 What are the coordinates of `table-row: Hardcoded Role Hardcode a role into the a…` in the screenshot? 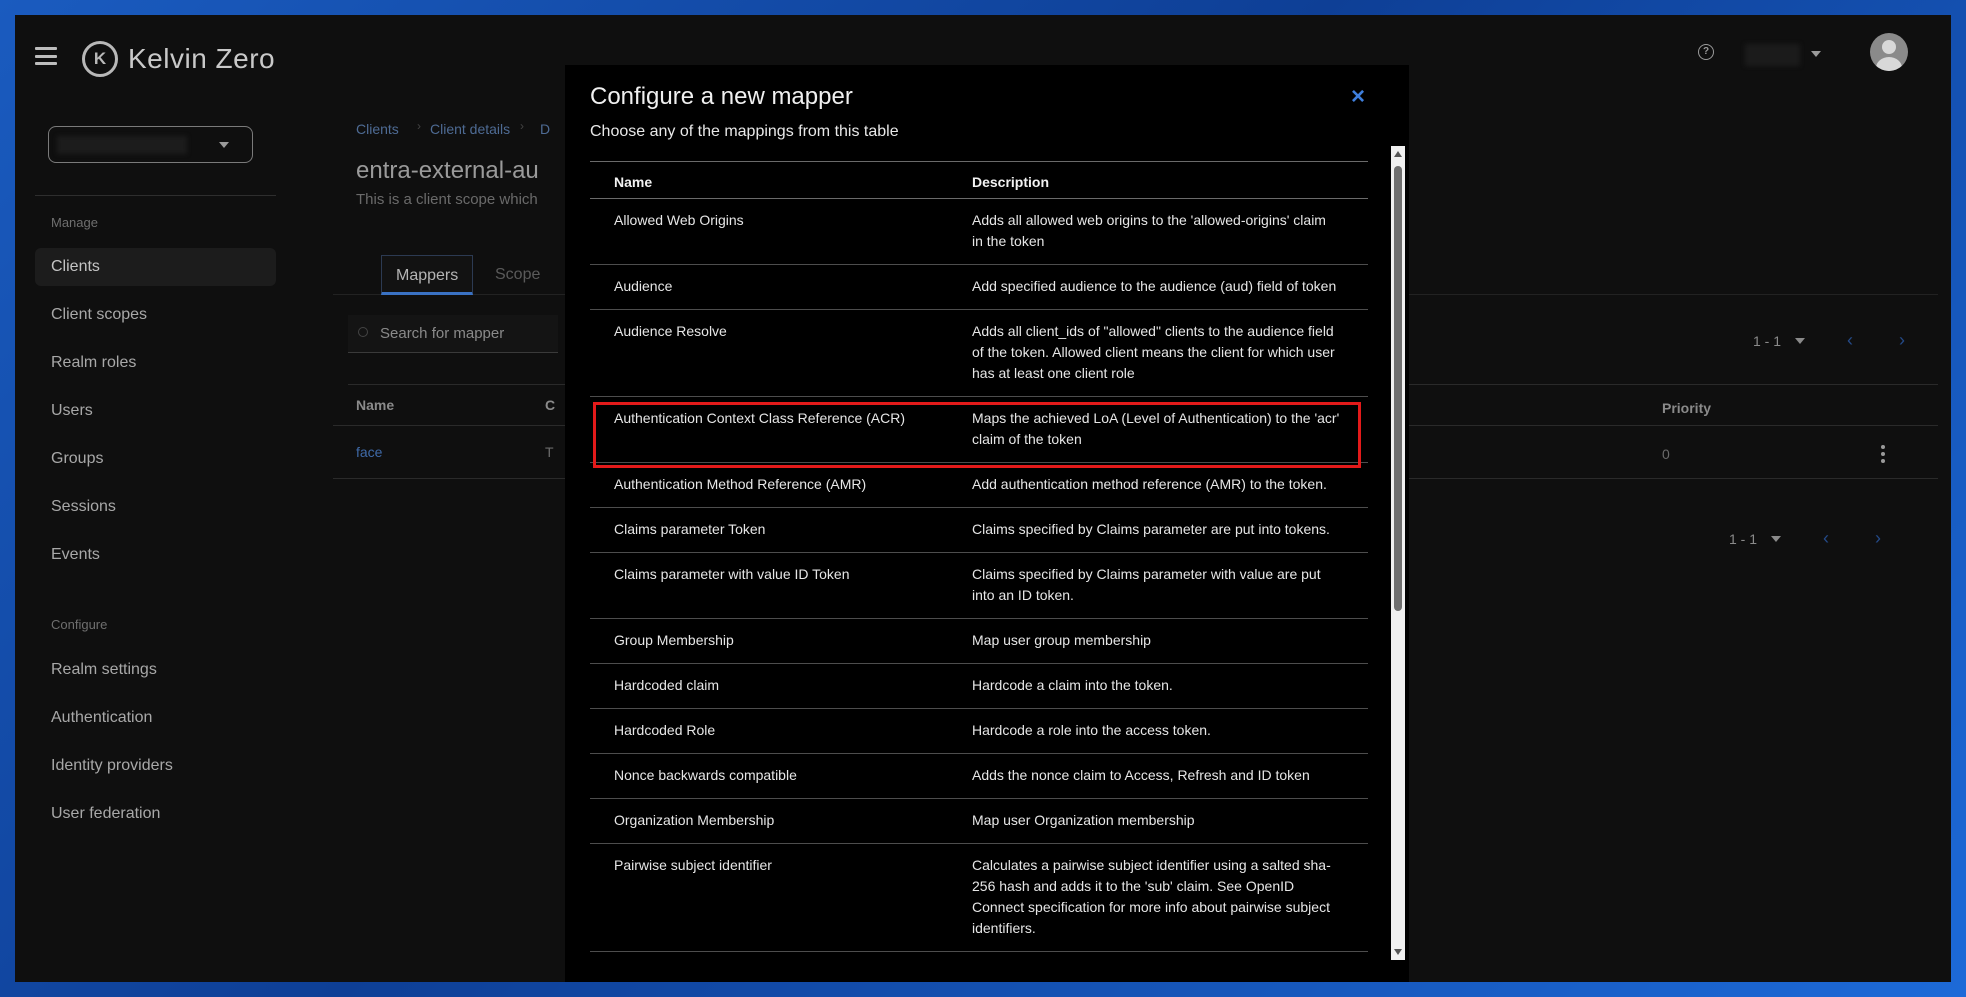 It's located at (979, 731).